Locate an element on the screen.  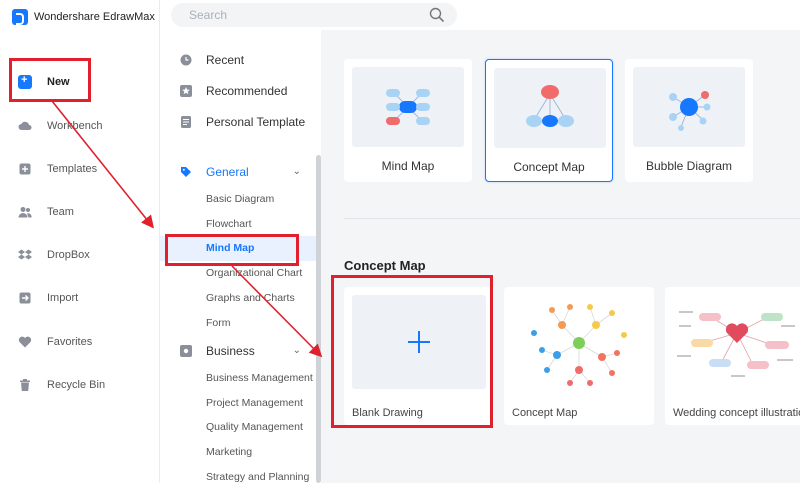
app-brand: Wondershare EdrawMax is located at coordinates (83, 17).